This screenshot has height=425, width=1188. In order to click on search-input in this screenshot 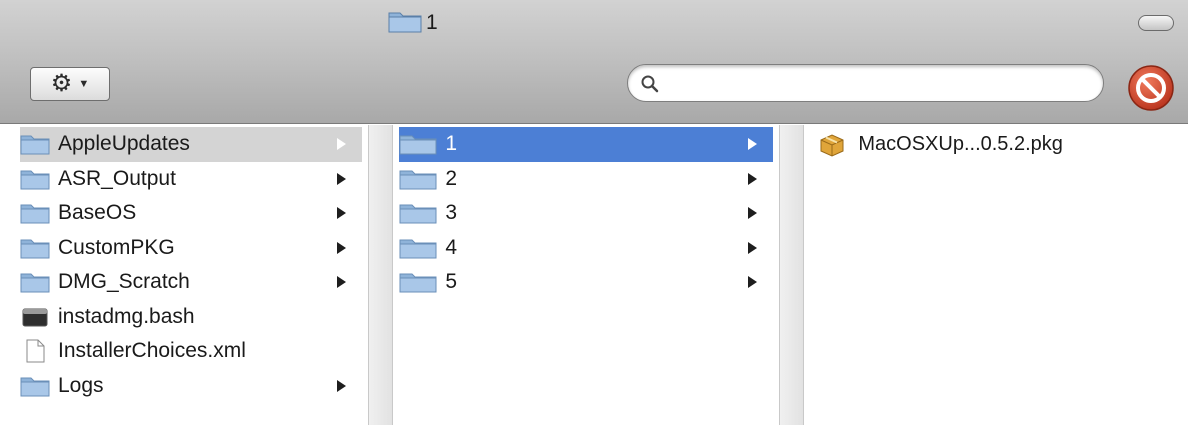, I will do `click(878, 83)`.